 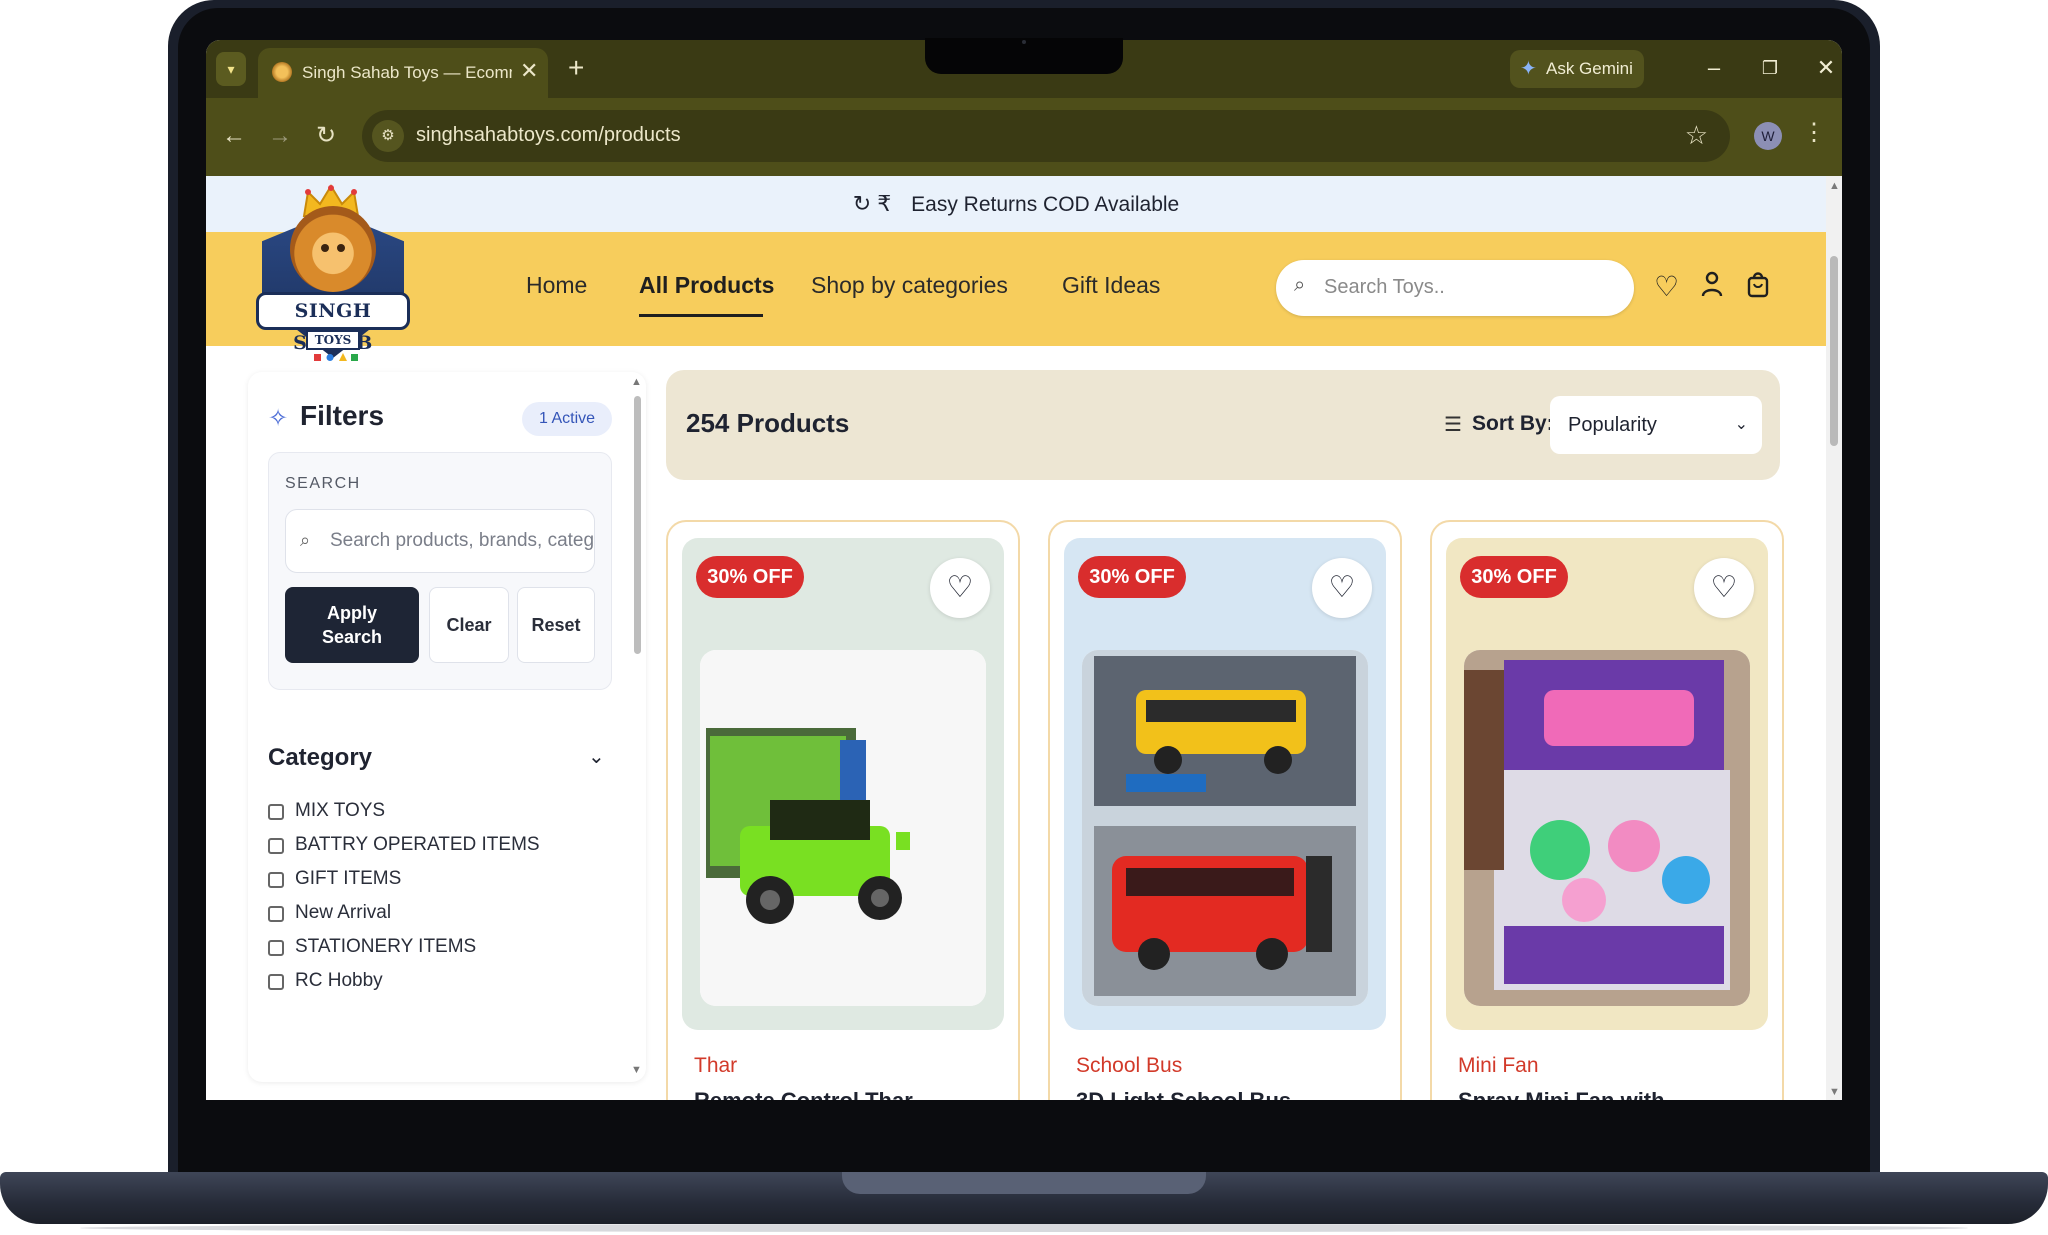 I want to click on sort-select: Popularity ⌄, so click(x=1656, y=425).